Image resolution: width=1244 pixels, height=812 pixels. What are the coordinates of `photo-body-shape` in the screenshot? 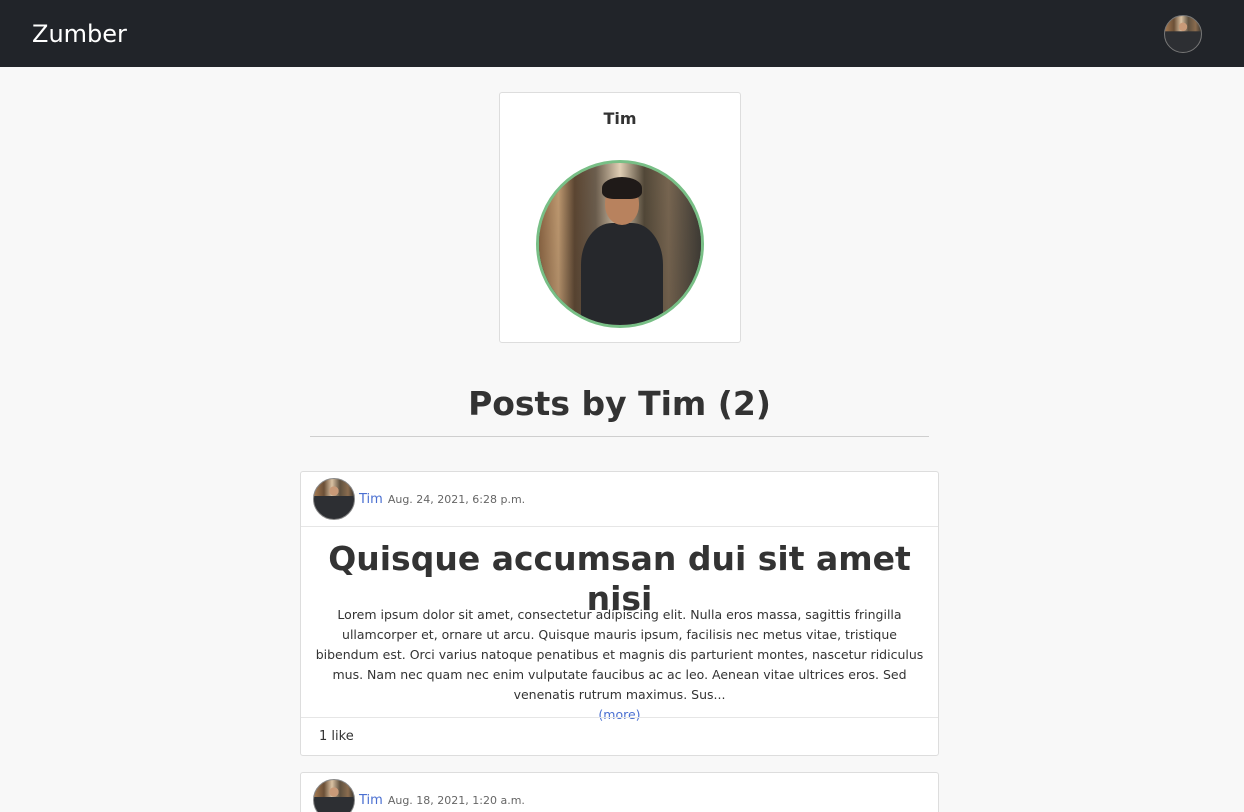 It's located at (622, 274).